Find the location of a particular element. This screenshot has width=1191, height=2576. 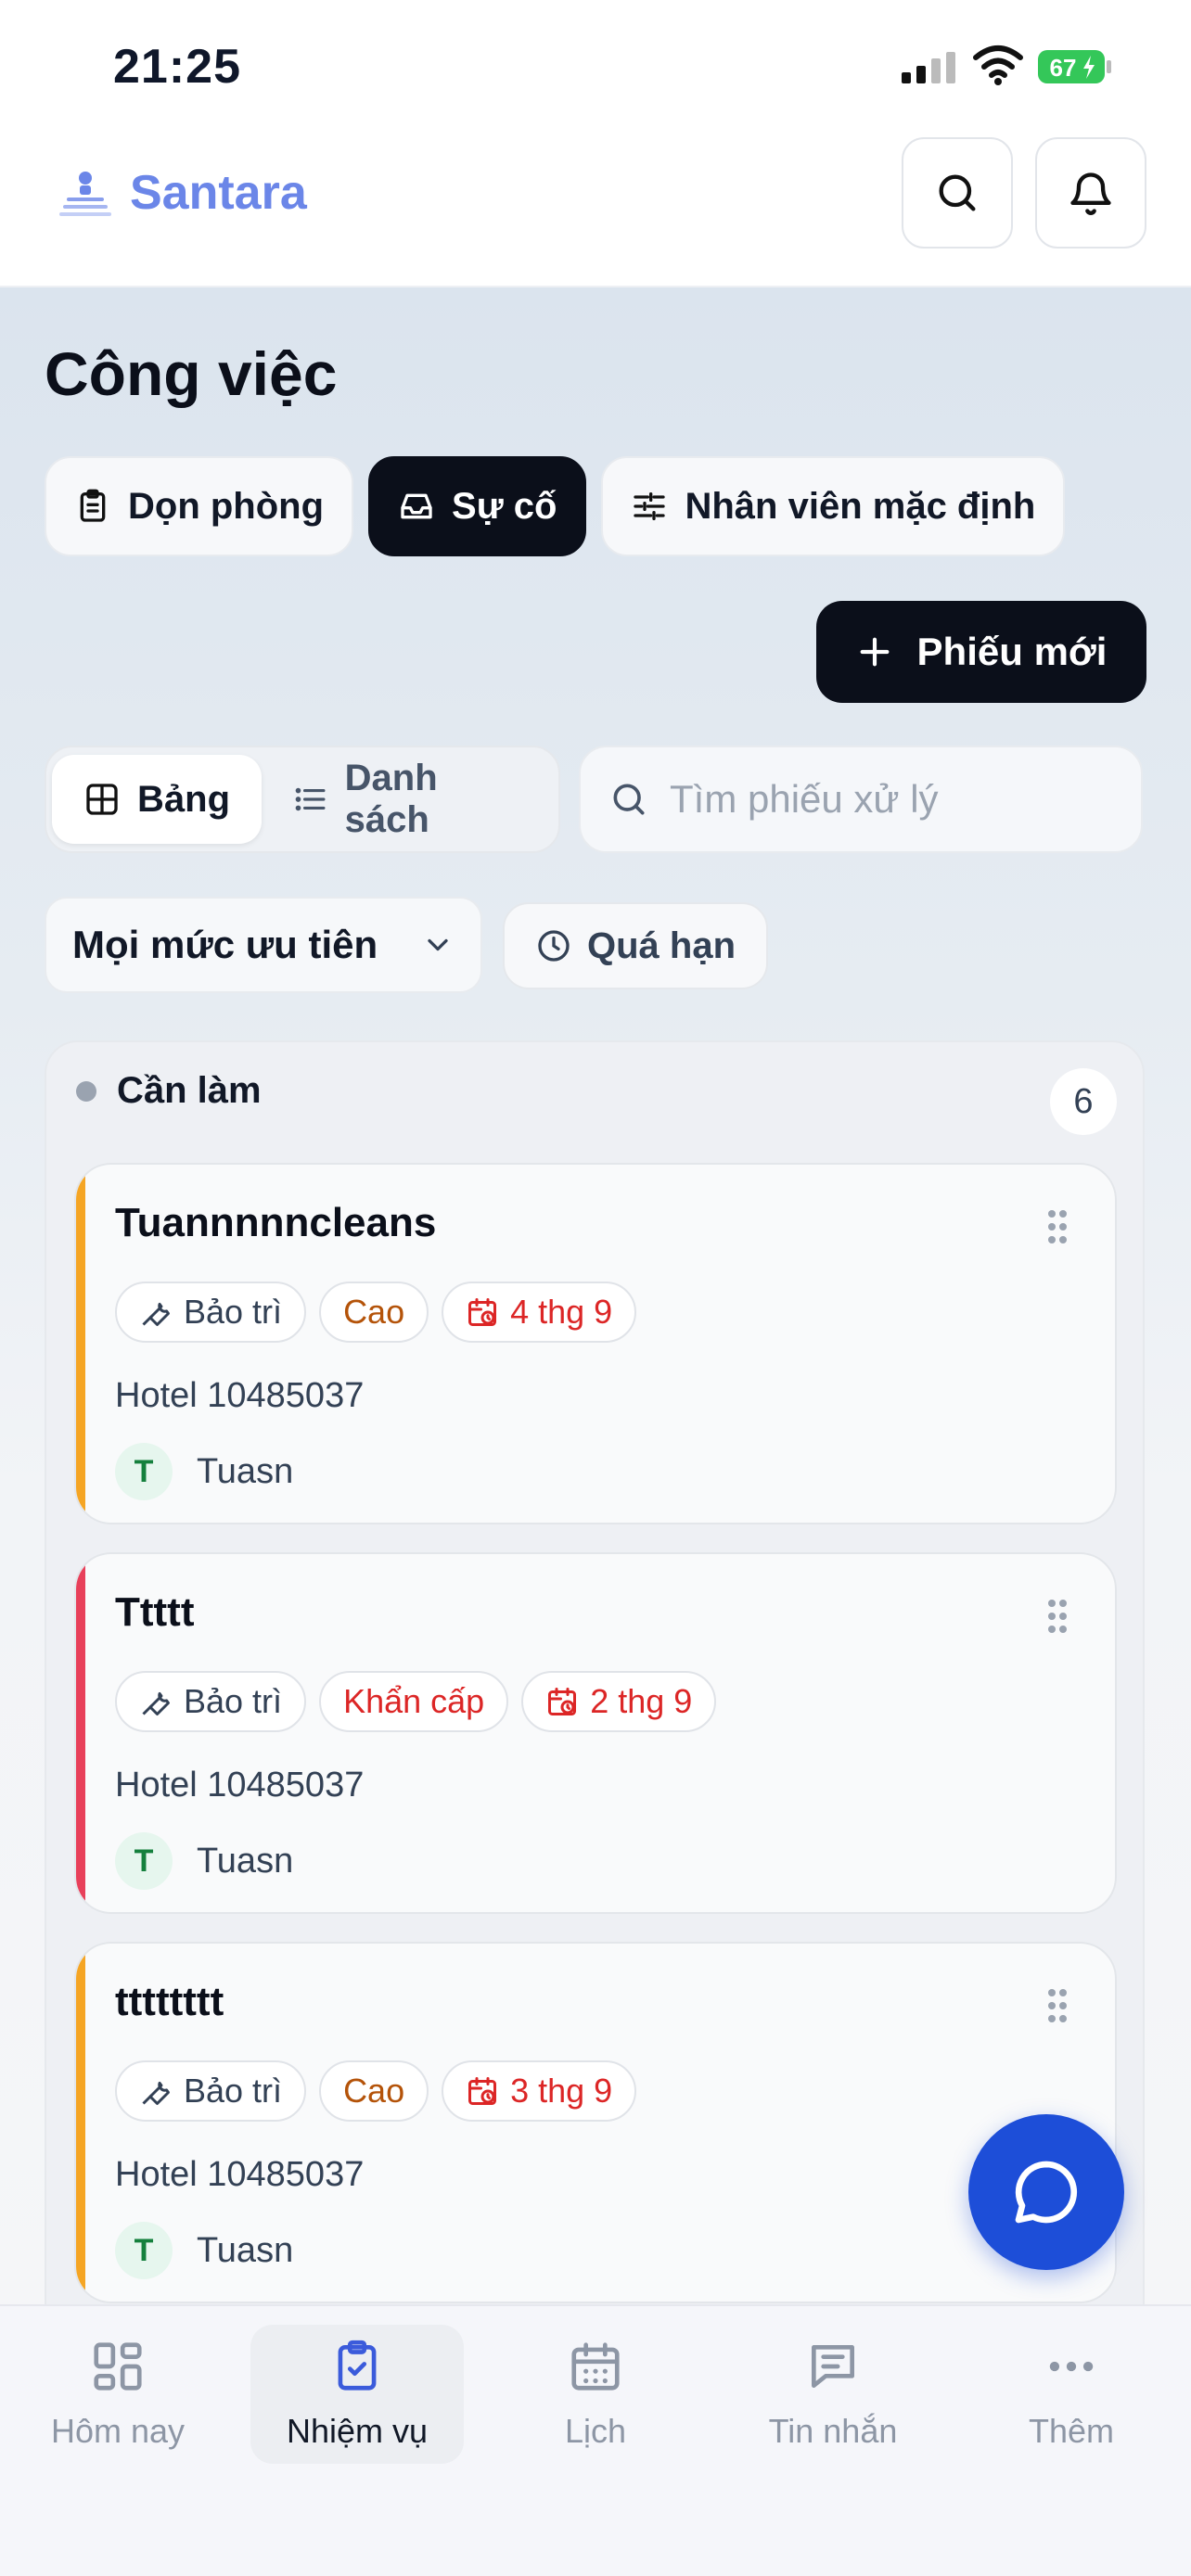

nav-tasks: Nhiệm vụ is located at coordinates (357, 2394).